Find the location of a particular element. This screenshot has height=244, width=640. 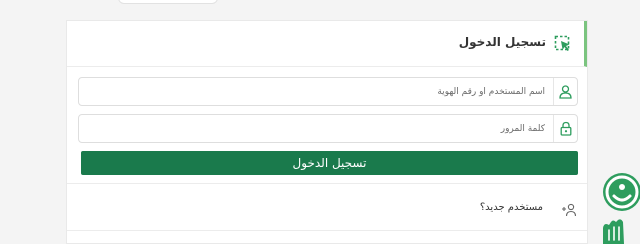

username-input is located at coordinates (316, 91).